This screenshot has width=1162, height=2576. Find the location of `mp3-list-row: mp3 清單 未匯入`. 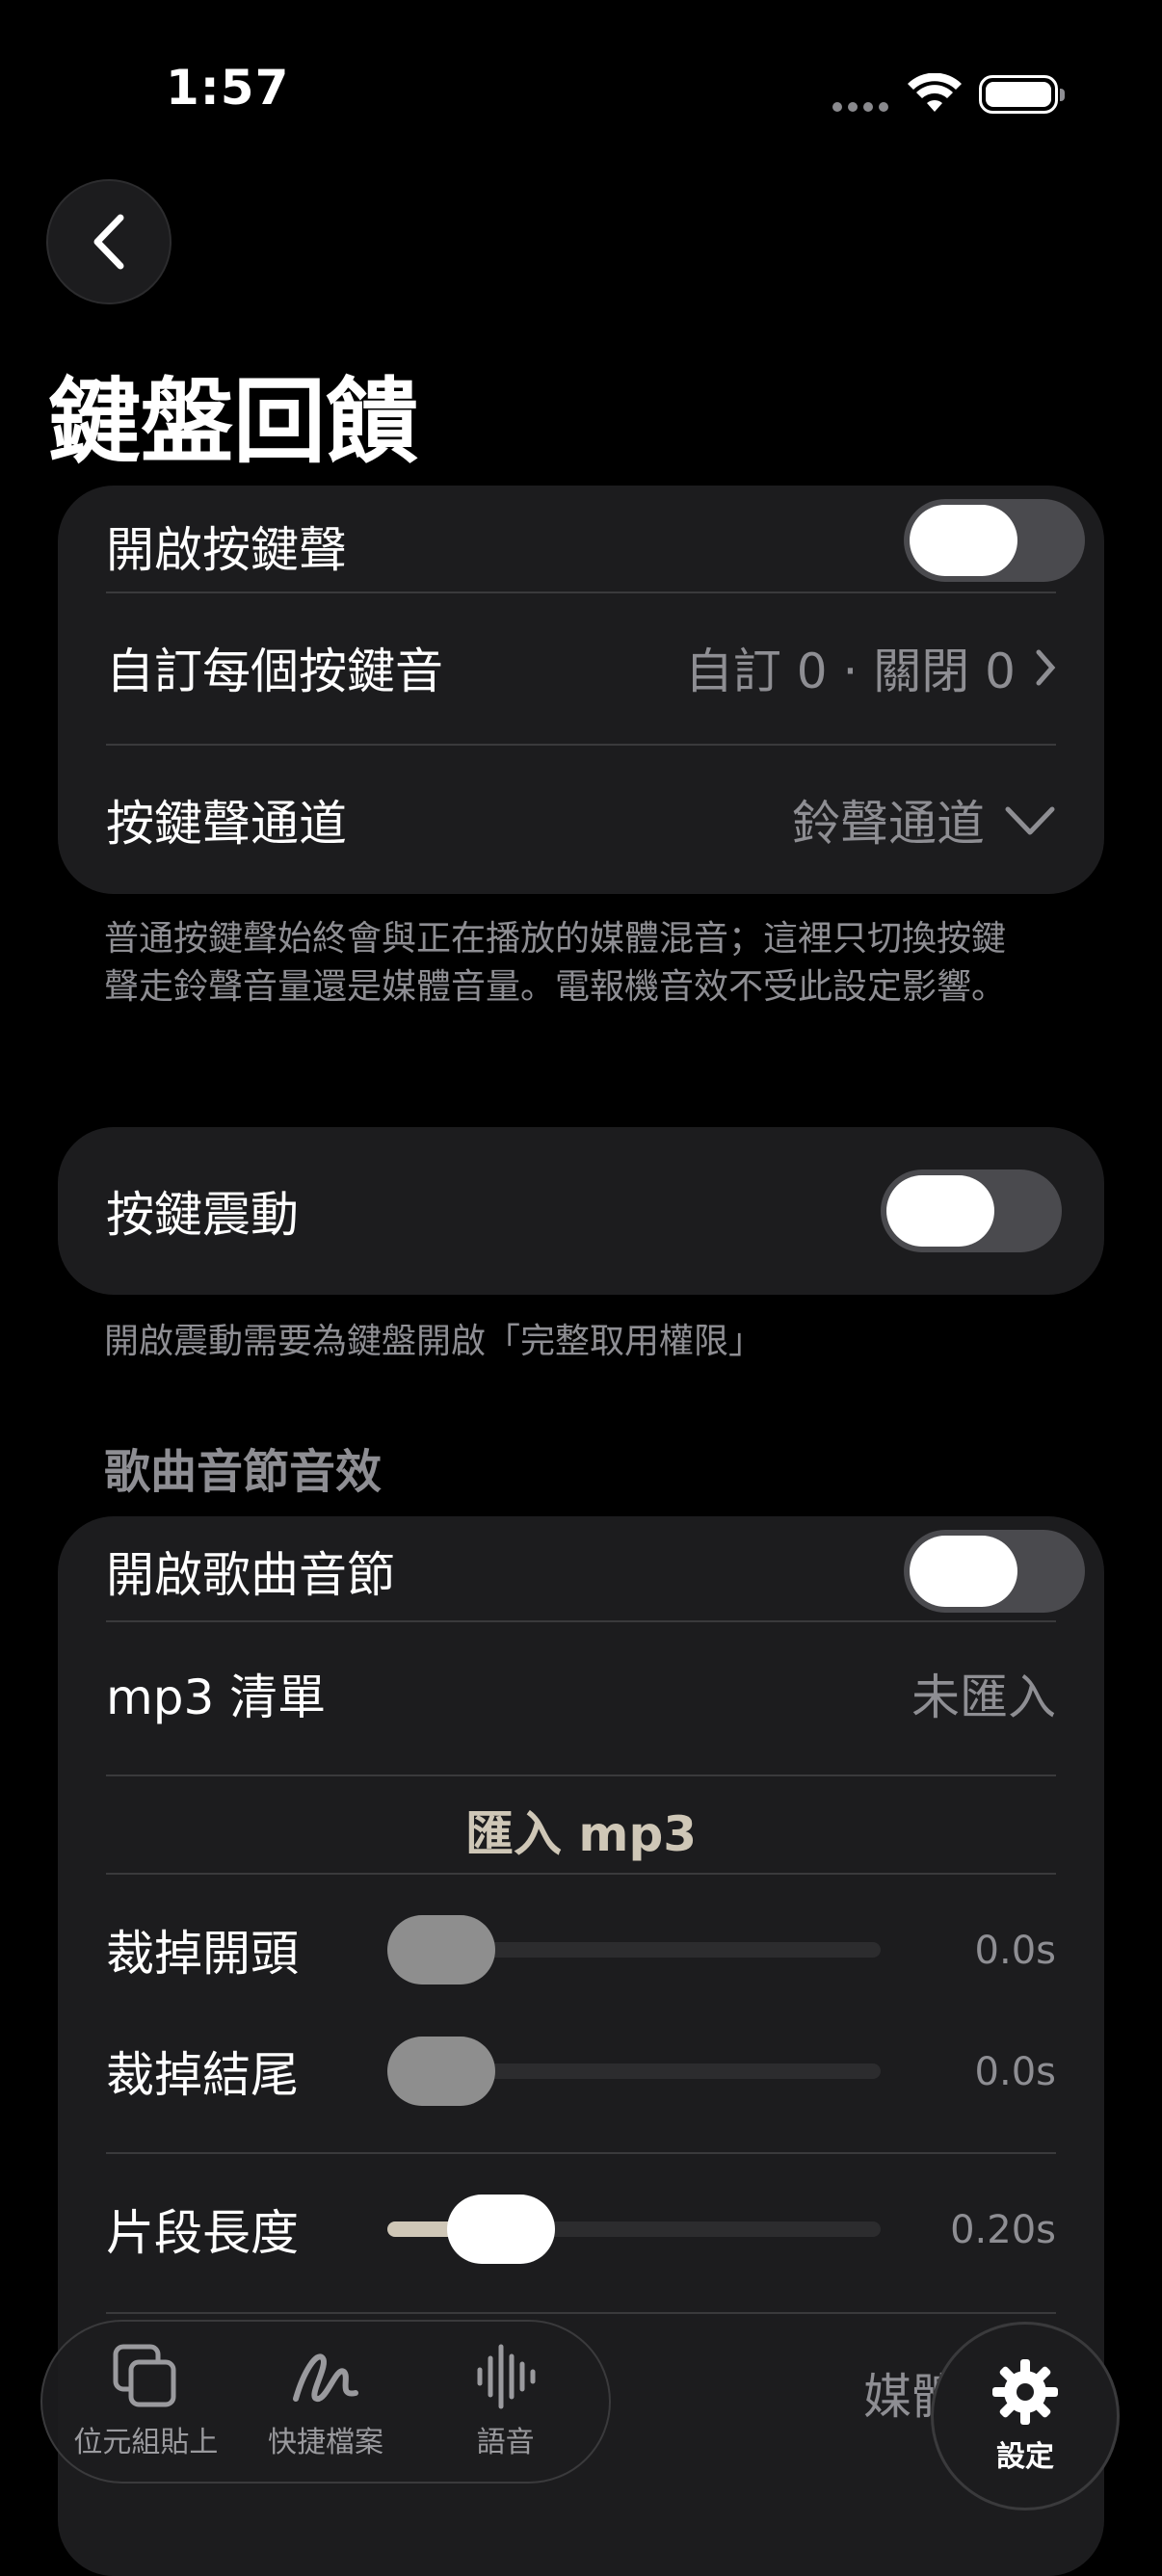

mp3-list-row: mp3 清單 未匯入 is located at coordinates (581, 1694).